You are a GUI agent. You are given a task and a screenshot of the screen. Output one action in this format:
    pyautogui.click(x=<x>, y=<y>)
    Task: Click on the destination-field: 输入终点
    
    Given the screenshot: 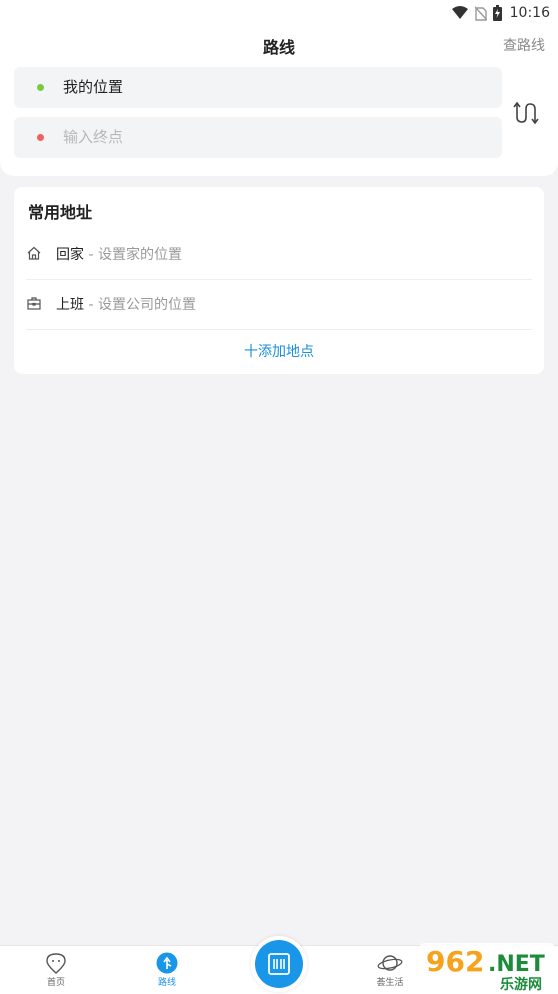 What is the action you would take?
    pyautogui.click(x=258, y=137)
    